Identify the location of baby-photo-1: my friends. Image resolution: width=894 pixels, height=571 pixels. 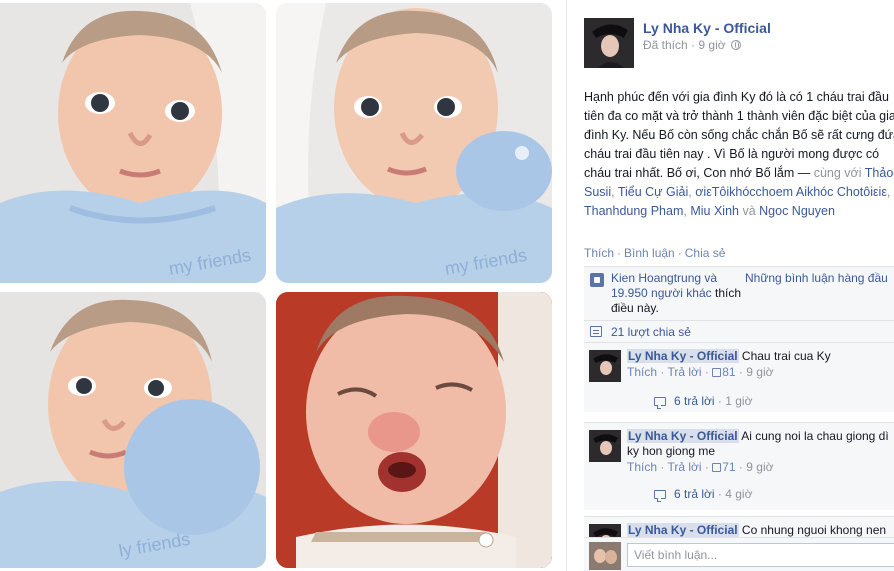
(133, 143).